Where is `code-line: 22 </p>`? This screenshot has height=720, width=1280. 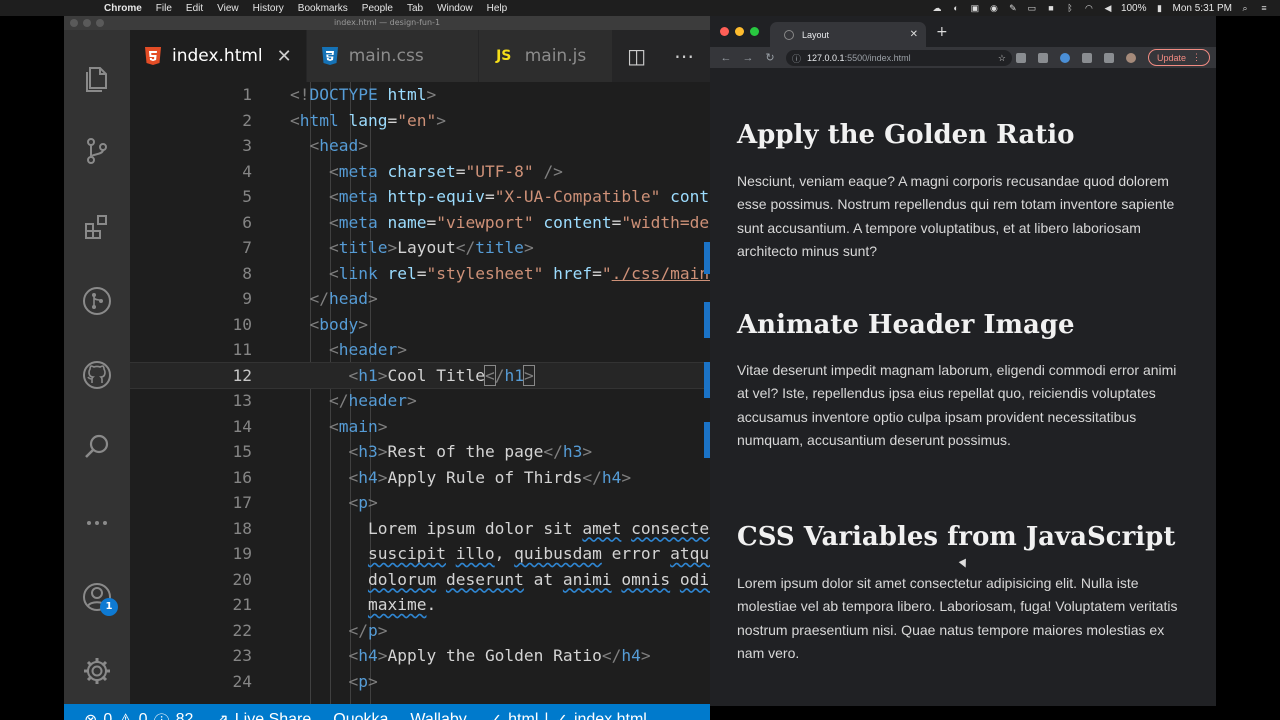
code-line: 22 </p> is located at coordinates (420, 631).